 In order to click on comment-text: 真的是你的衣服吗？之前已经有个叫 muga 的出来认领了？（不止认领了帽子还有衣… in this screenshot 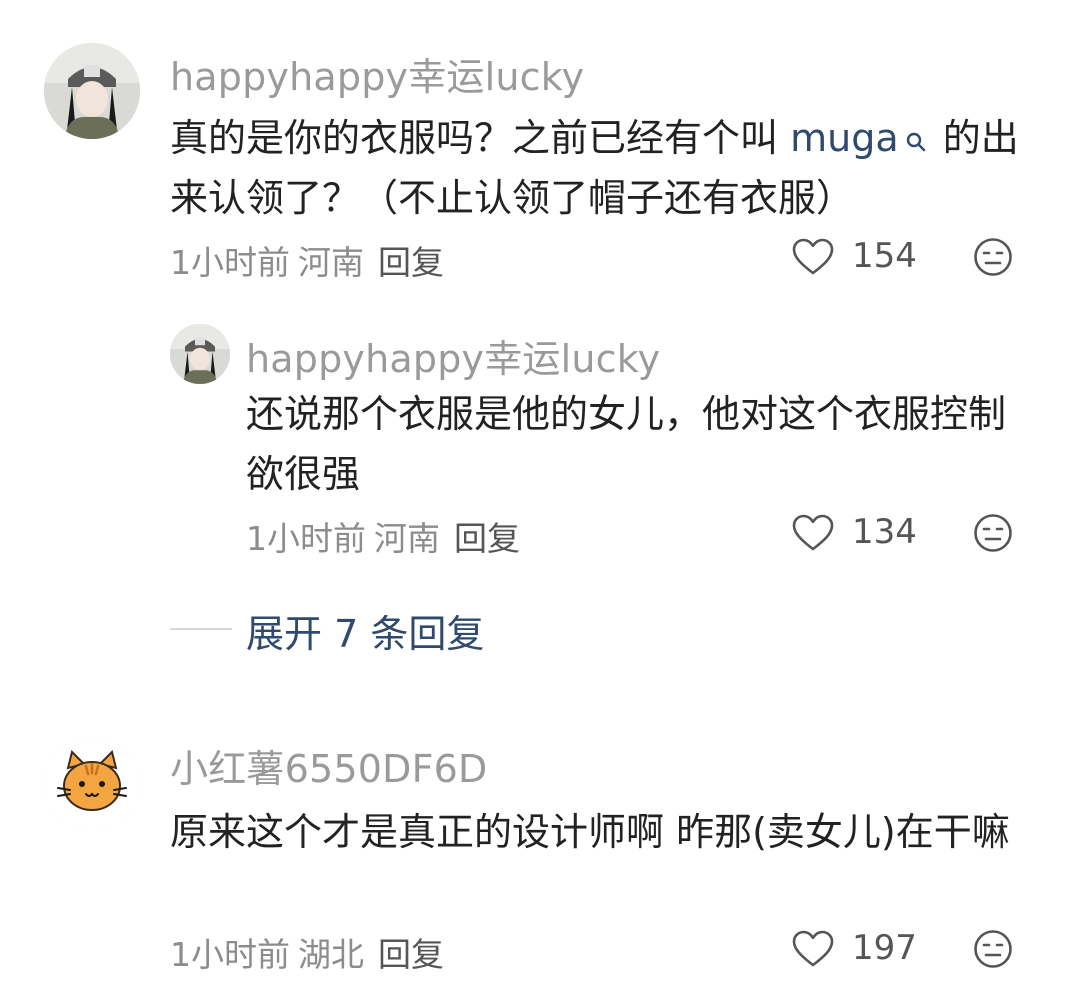, I will do `click(605, 168)`.